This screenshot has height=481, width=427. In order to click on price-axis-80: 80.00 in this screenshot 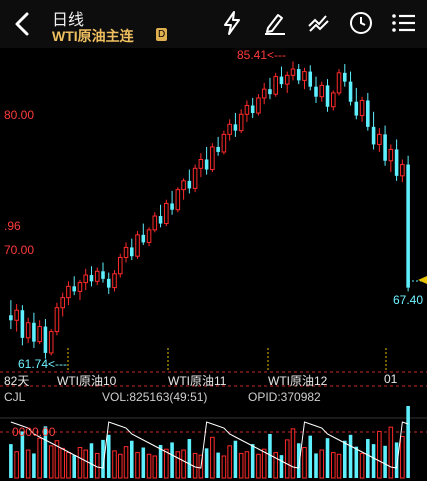, I will do `click(19, 115)`.